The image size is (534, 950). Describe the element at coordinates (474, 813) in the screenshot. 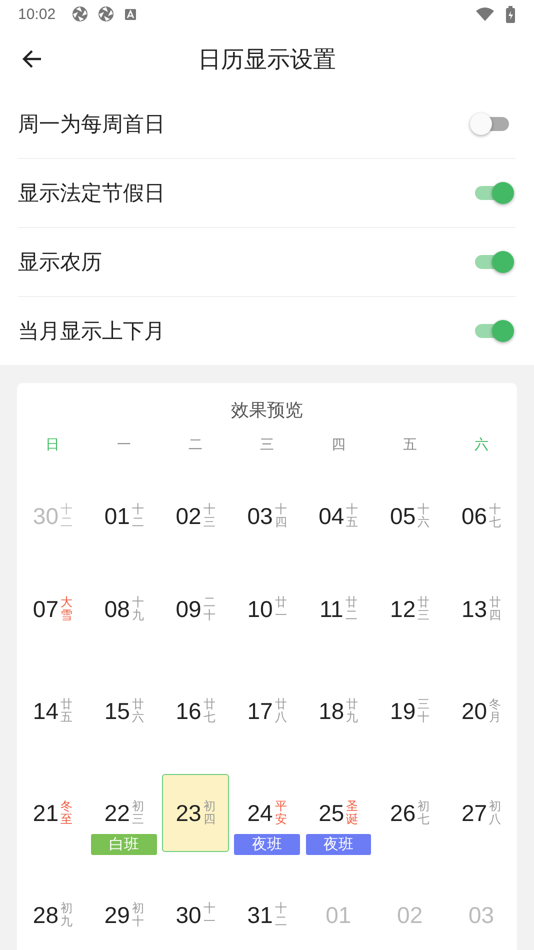

I see `day-number: 27` at that location.